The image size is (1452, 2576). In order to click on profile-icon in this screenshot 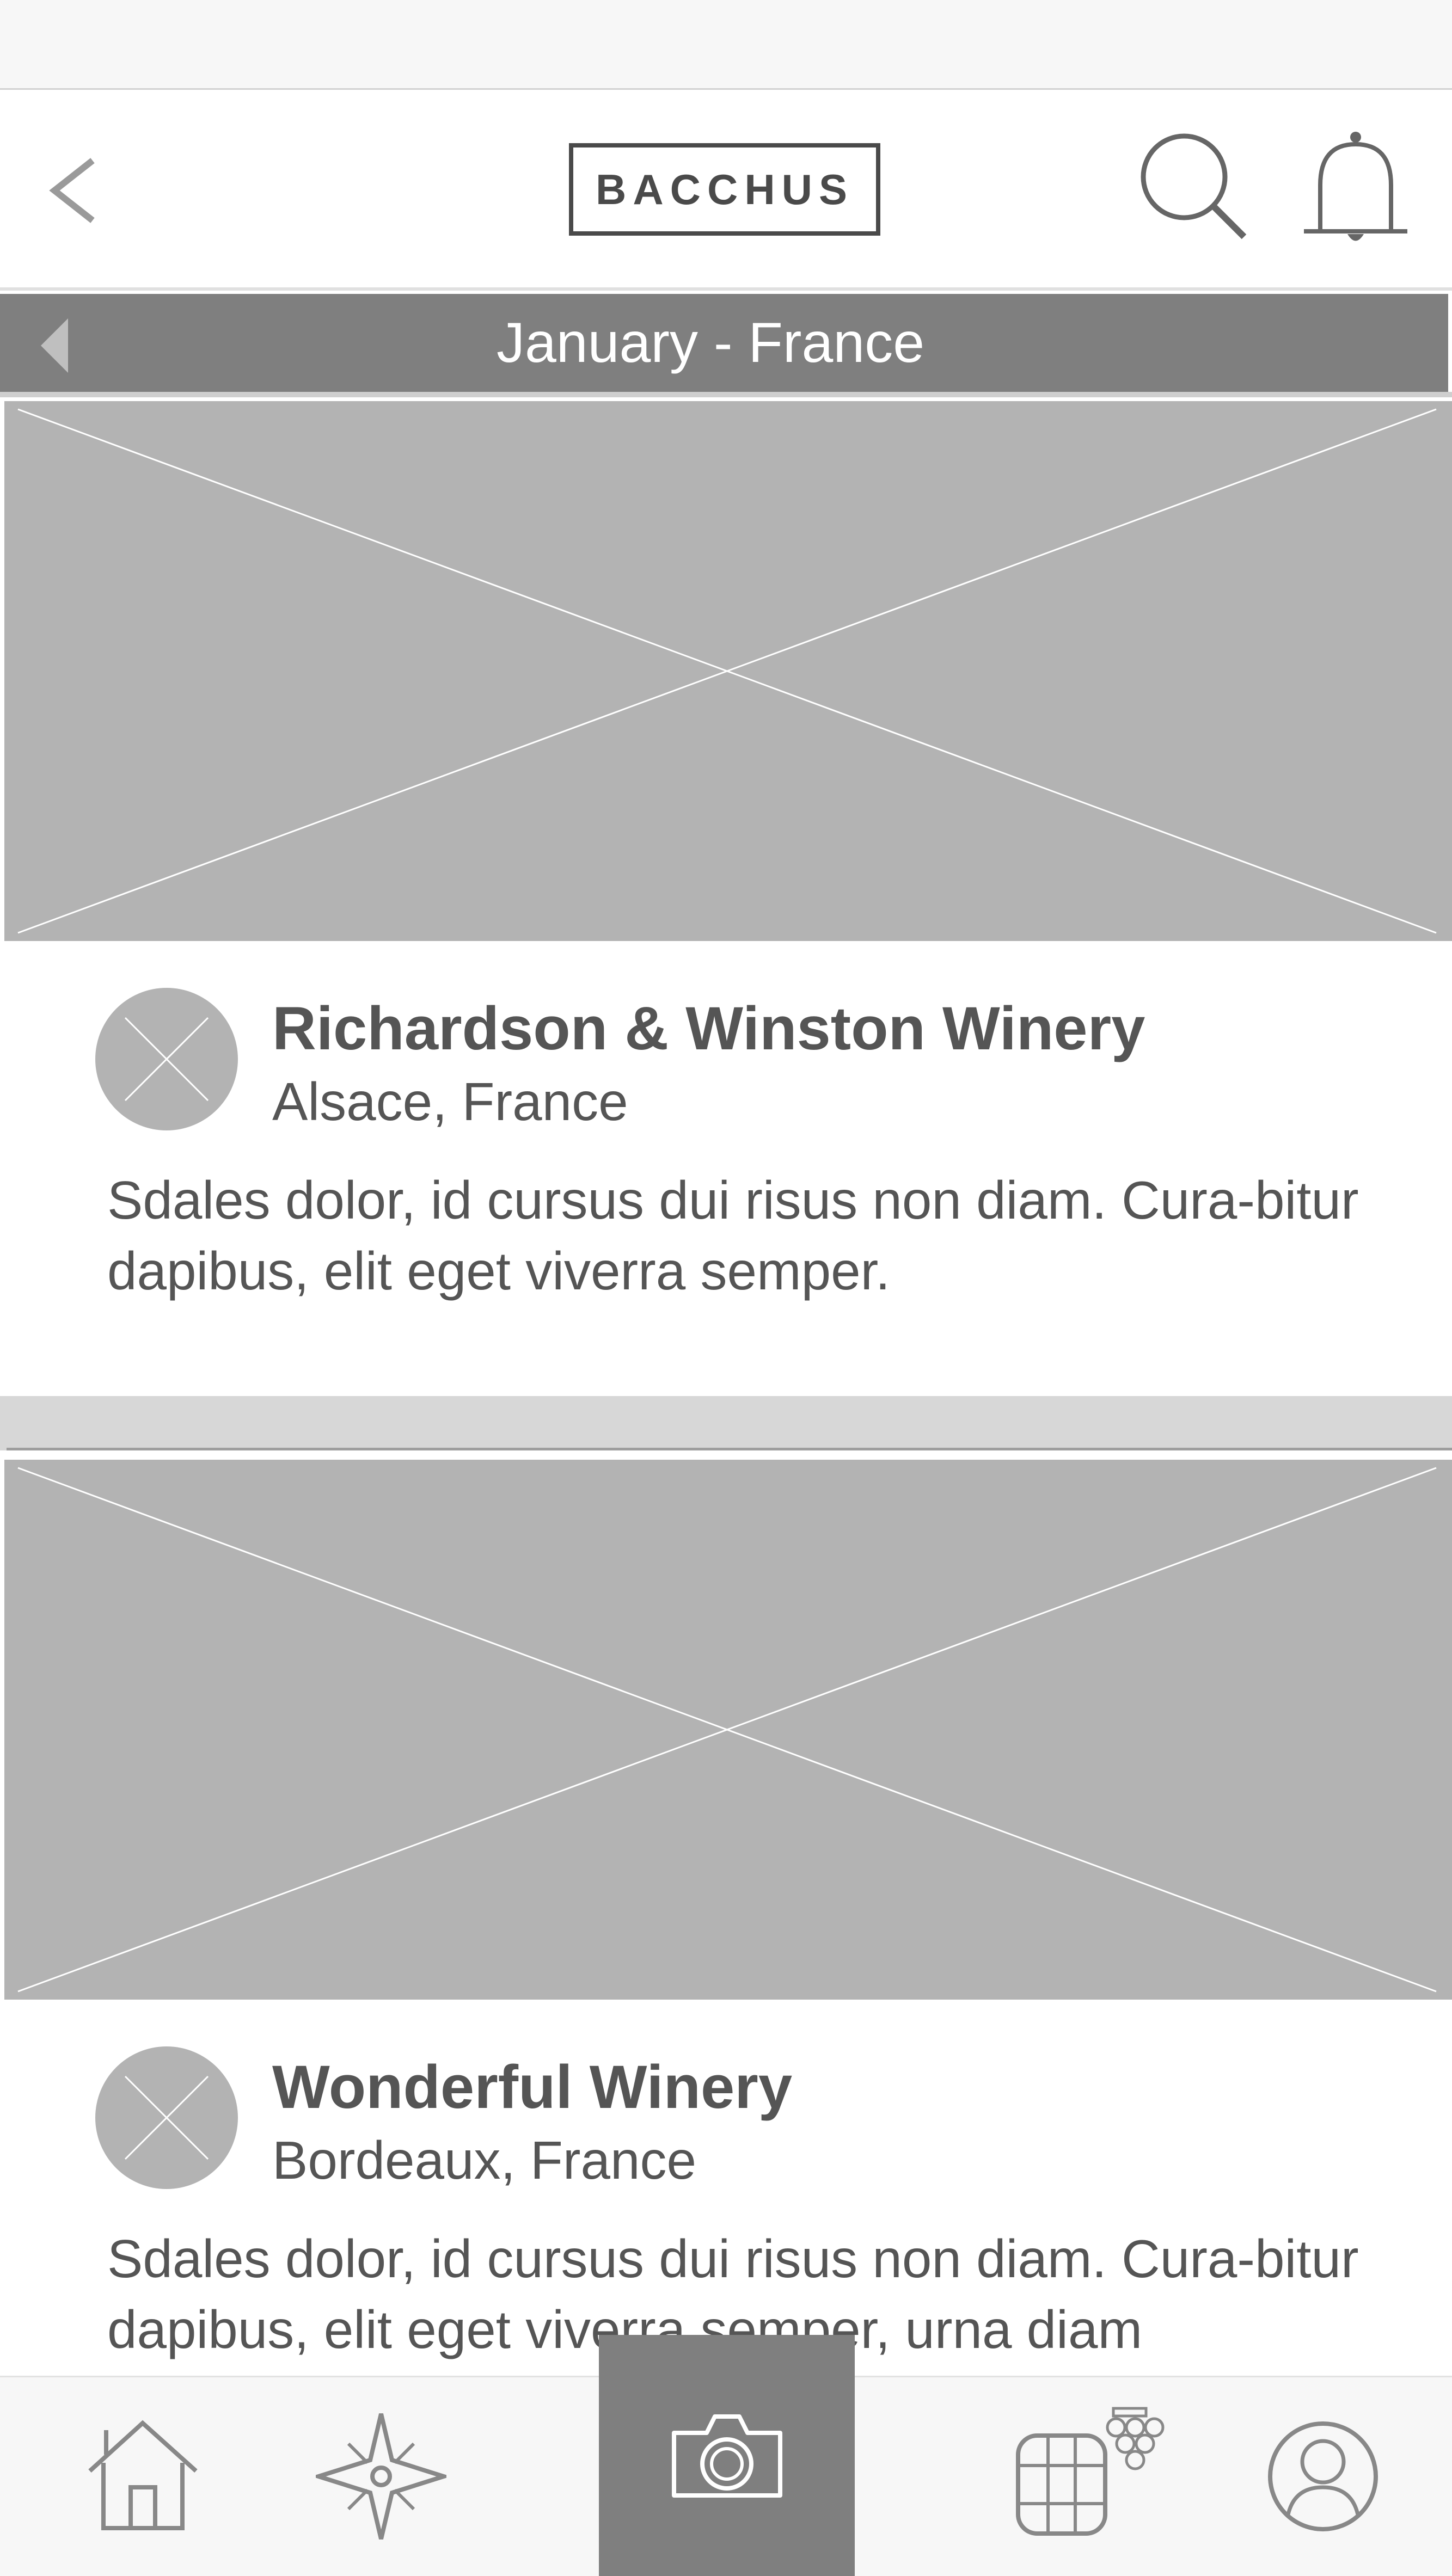, I will do `click(1323, 2476)`.